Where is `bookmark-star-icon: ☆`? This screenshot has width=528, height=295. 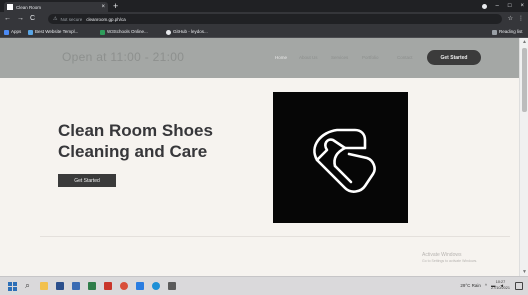 bookmark-star-icon: ☆ is located at coordinates (510, 19).